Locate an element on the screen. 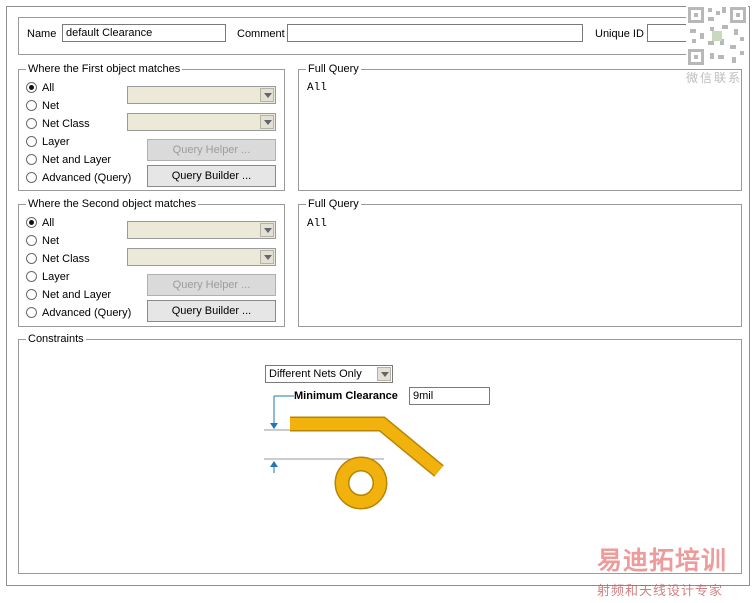  net-scope-dropdown: Different Nets Only is located at coordinates (329, 374).